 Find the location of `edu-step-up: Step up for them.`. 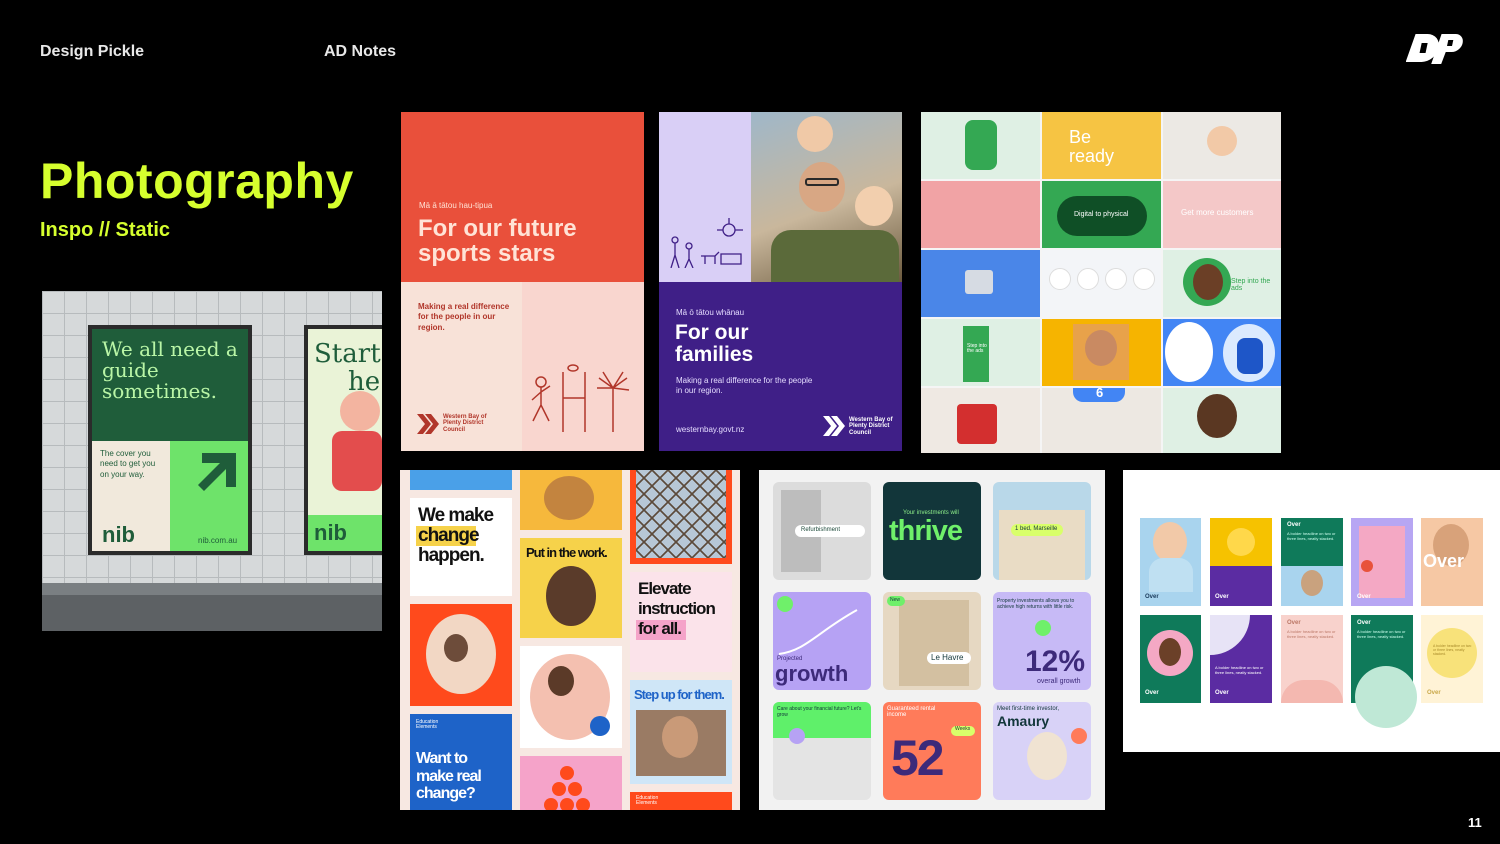

edu-step-up: Step up for them. is located at coordinates (679, 694).